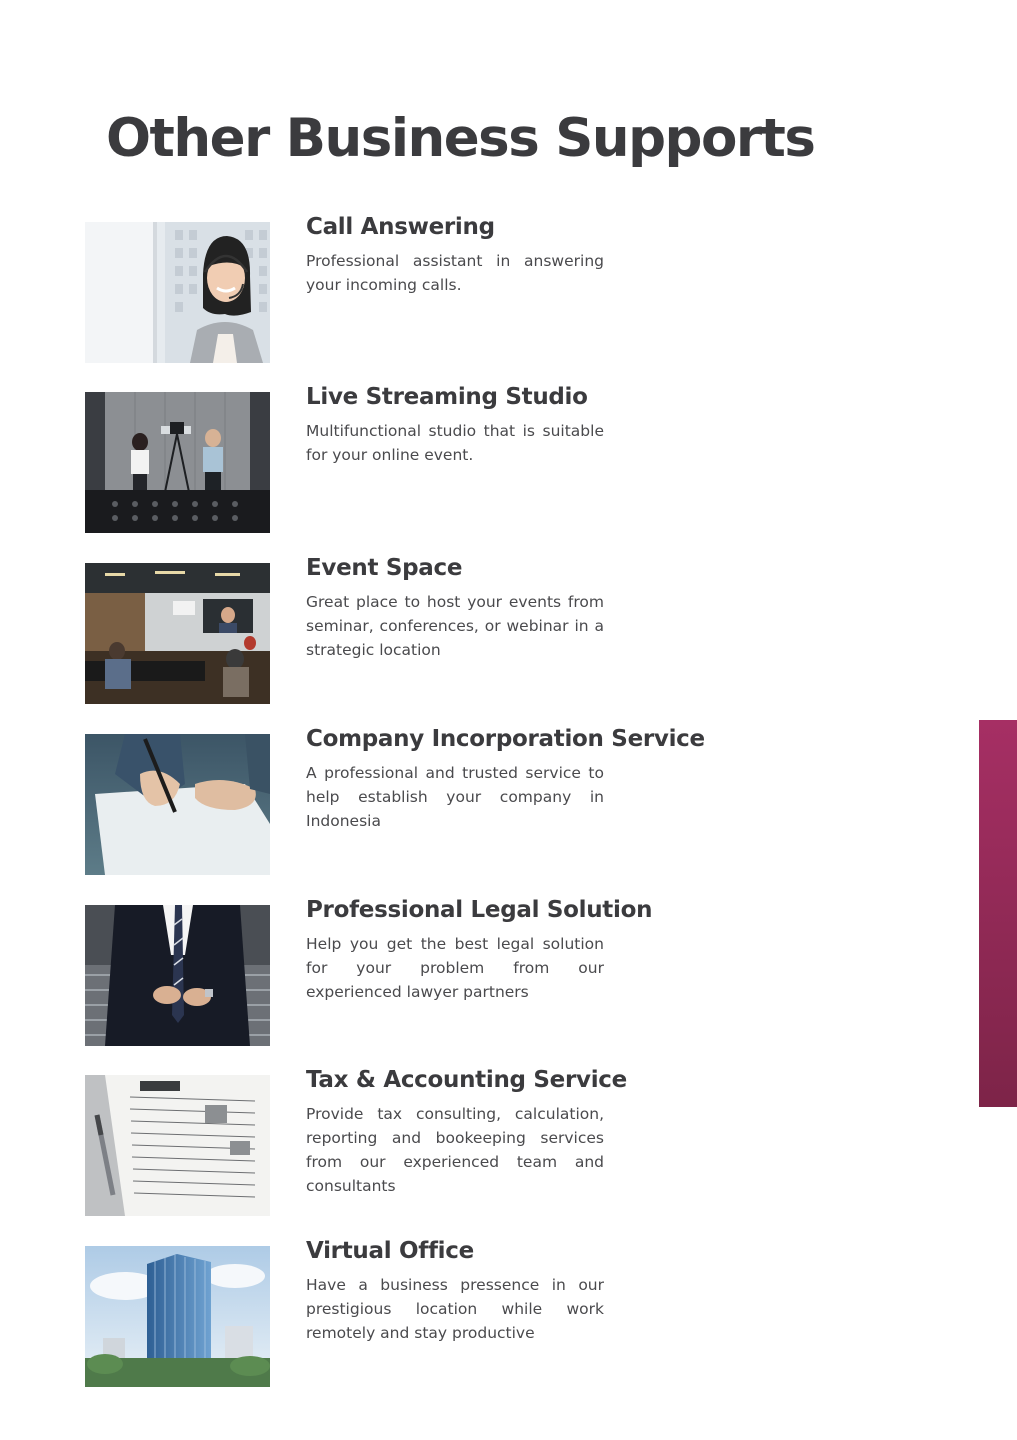  I want to click on office-tower-photo, so click(177, 1316).